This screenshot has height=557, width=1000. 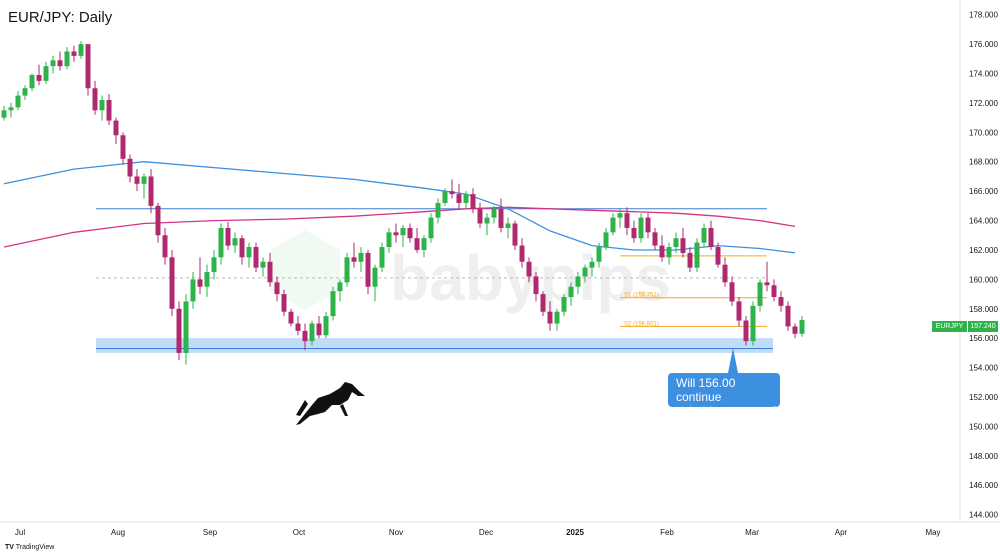 What do you see at coordinates (932, 532) in the screenshot?
I see `x-tick-label: May` at bounding box center [932, 532].